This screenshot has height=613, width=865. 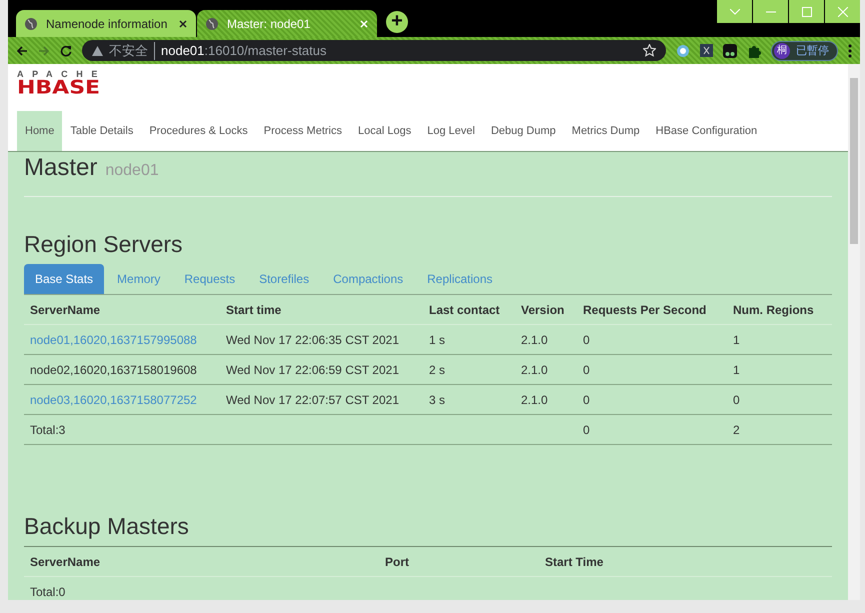 What do you see at coordinates (269, 23) in the screenshot?
I see `tab-title: Master: node01` at bounding box center [269, 23].